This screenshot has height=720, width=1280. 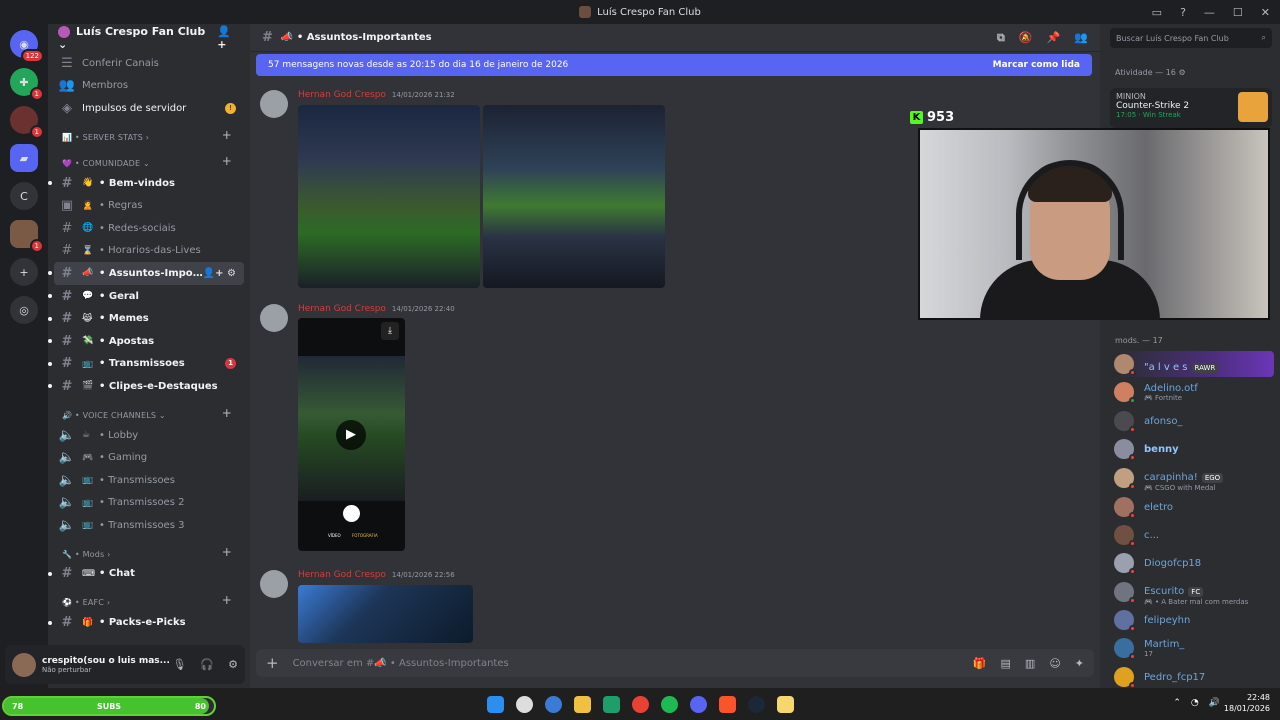 I want to click on voice-gaming: 🔈 🎮 • Gaming, so click(x=149, y=457).